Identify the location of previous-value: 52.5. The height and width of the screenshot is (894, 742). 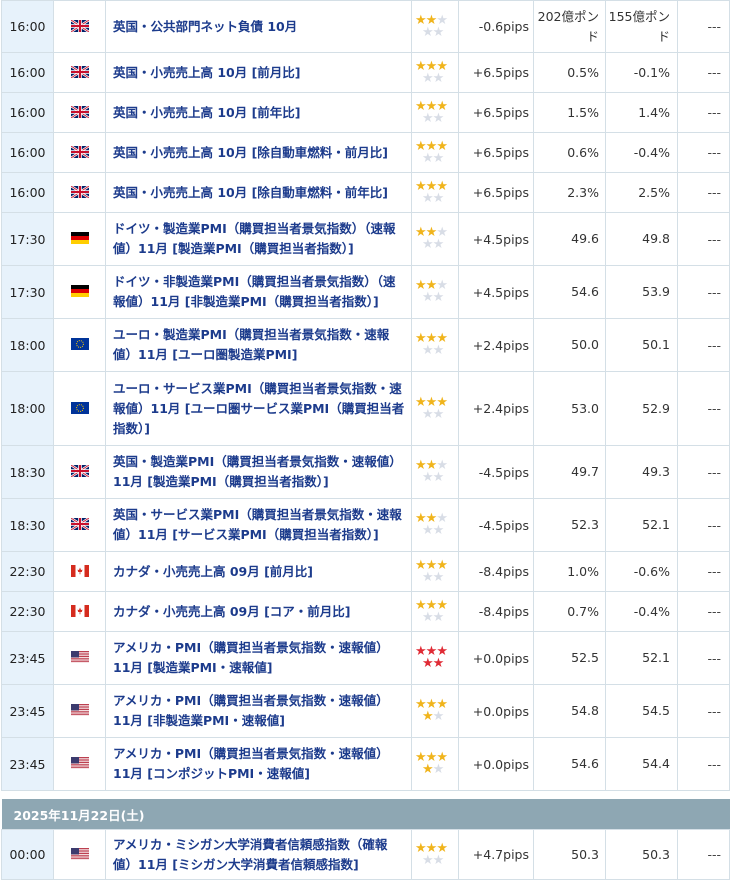
(569, 658).